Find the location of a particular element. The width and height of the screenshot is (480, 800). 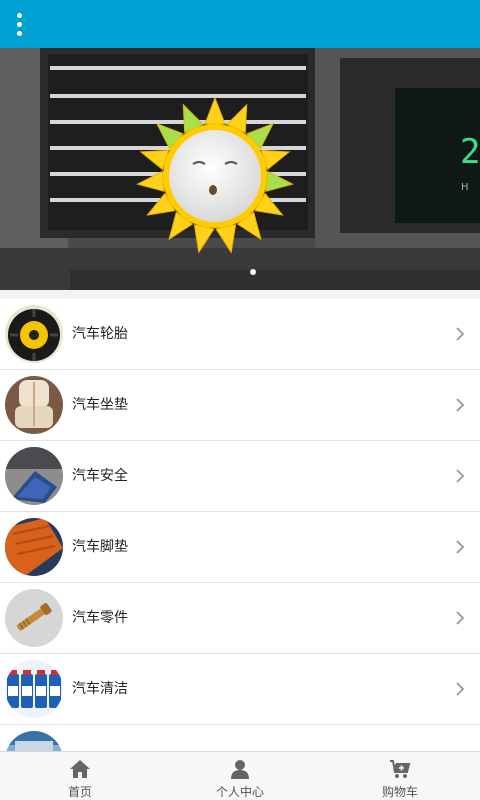

list-item-label: 汽车坐垫 is located at coordinates (100, 405).